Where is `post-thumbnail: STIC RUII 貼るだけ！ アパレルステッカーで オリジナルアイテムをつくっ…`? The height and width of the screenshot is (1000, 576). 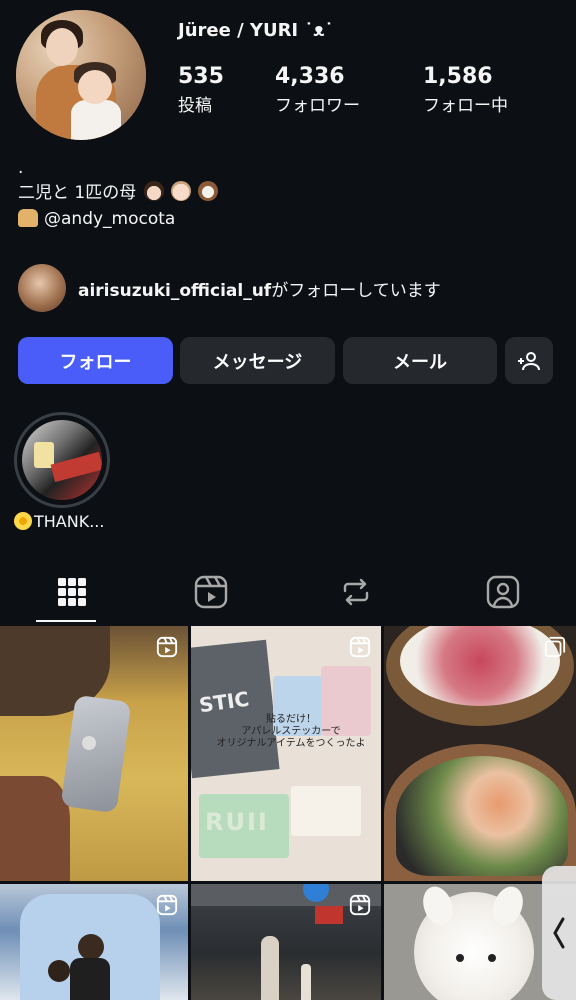
post-thumbnail: STIC RUII 貼るだけ！ アパレルステッカーで オリジナルアイテムをつくっ… is located at coordinates (286, 753).